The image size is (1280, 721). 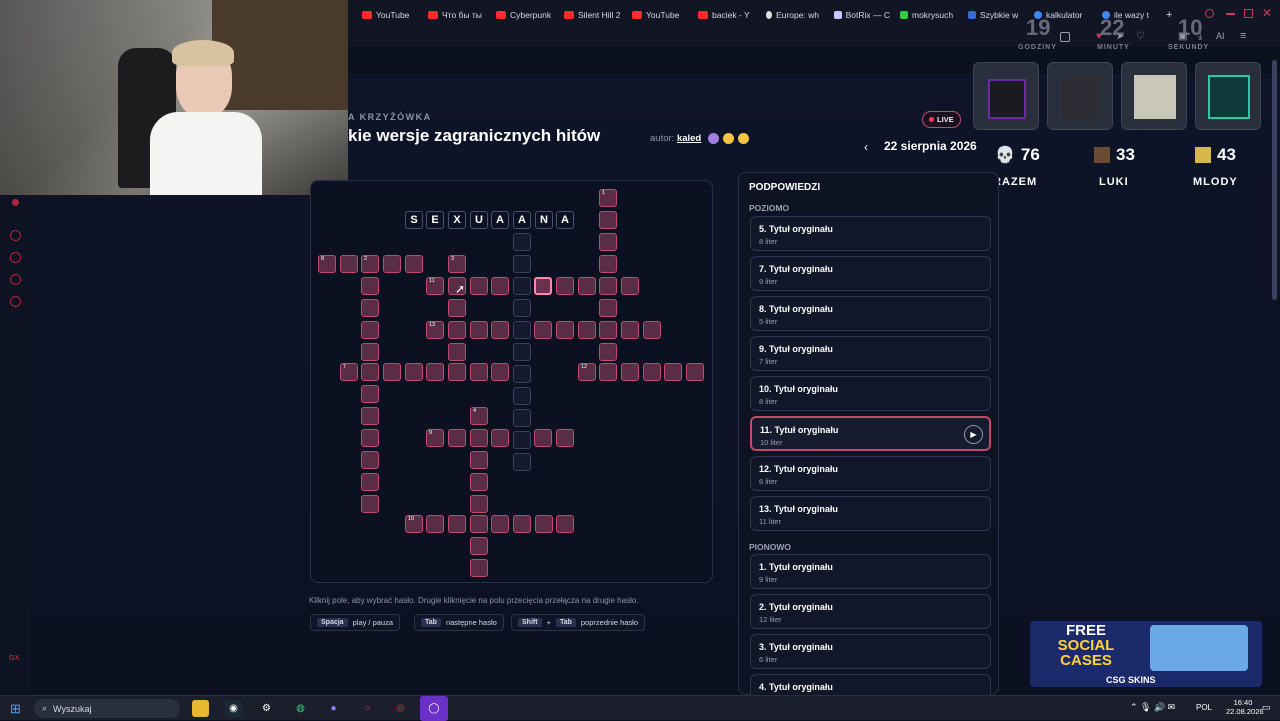 I want to click on clue-card: 8. Tytuł oryginału 5 liter, so click(x=870, y=313).